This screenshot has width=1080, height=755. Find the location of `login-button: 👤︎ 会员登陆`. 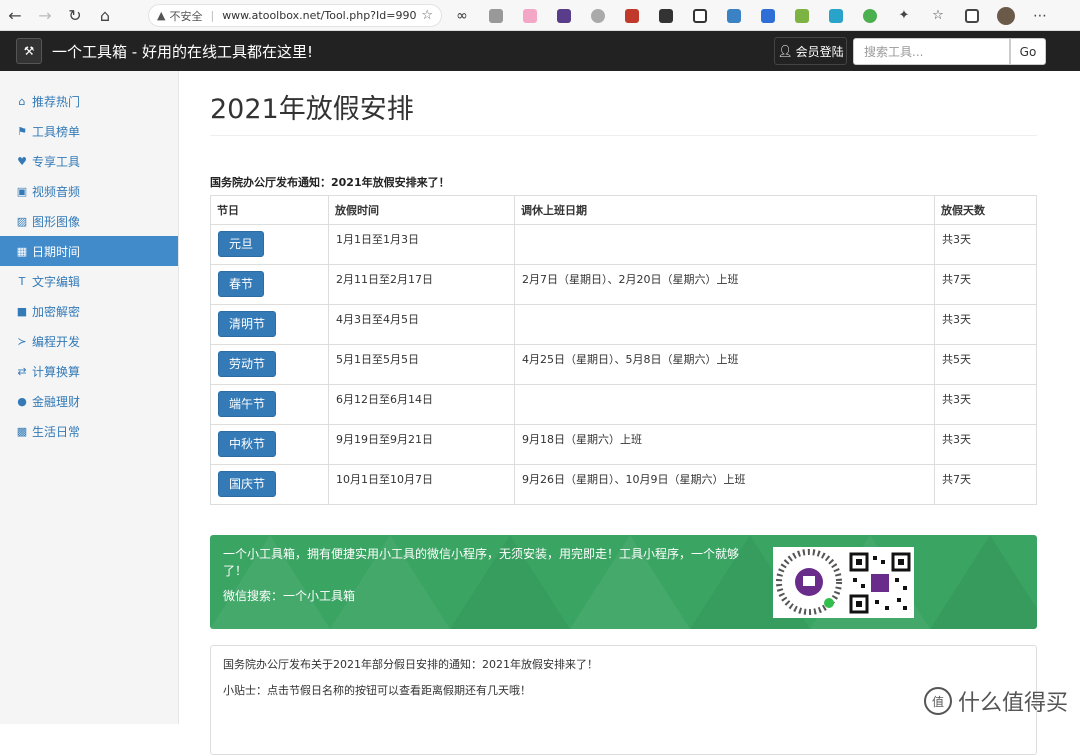

login-button: 👤︎ 会员登陆 is located at coordinates (810, 51).